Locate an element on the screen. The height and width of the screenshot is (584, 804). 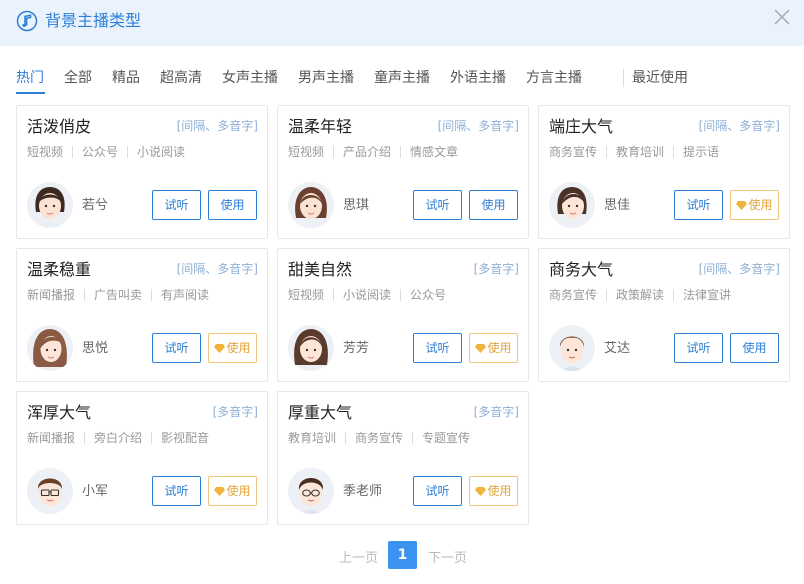
tab-foreign-voice: 外语主播 is located at coordinates (478, 78).